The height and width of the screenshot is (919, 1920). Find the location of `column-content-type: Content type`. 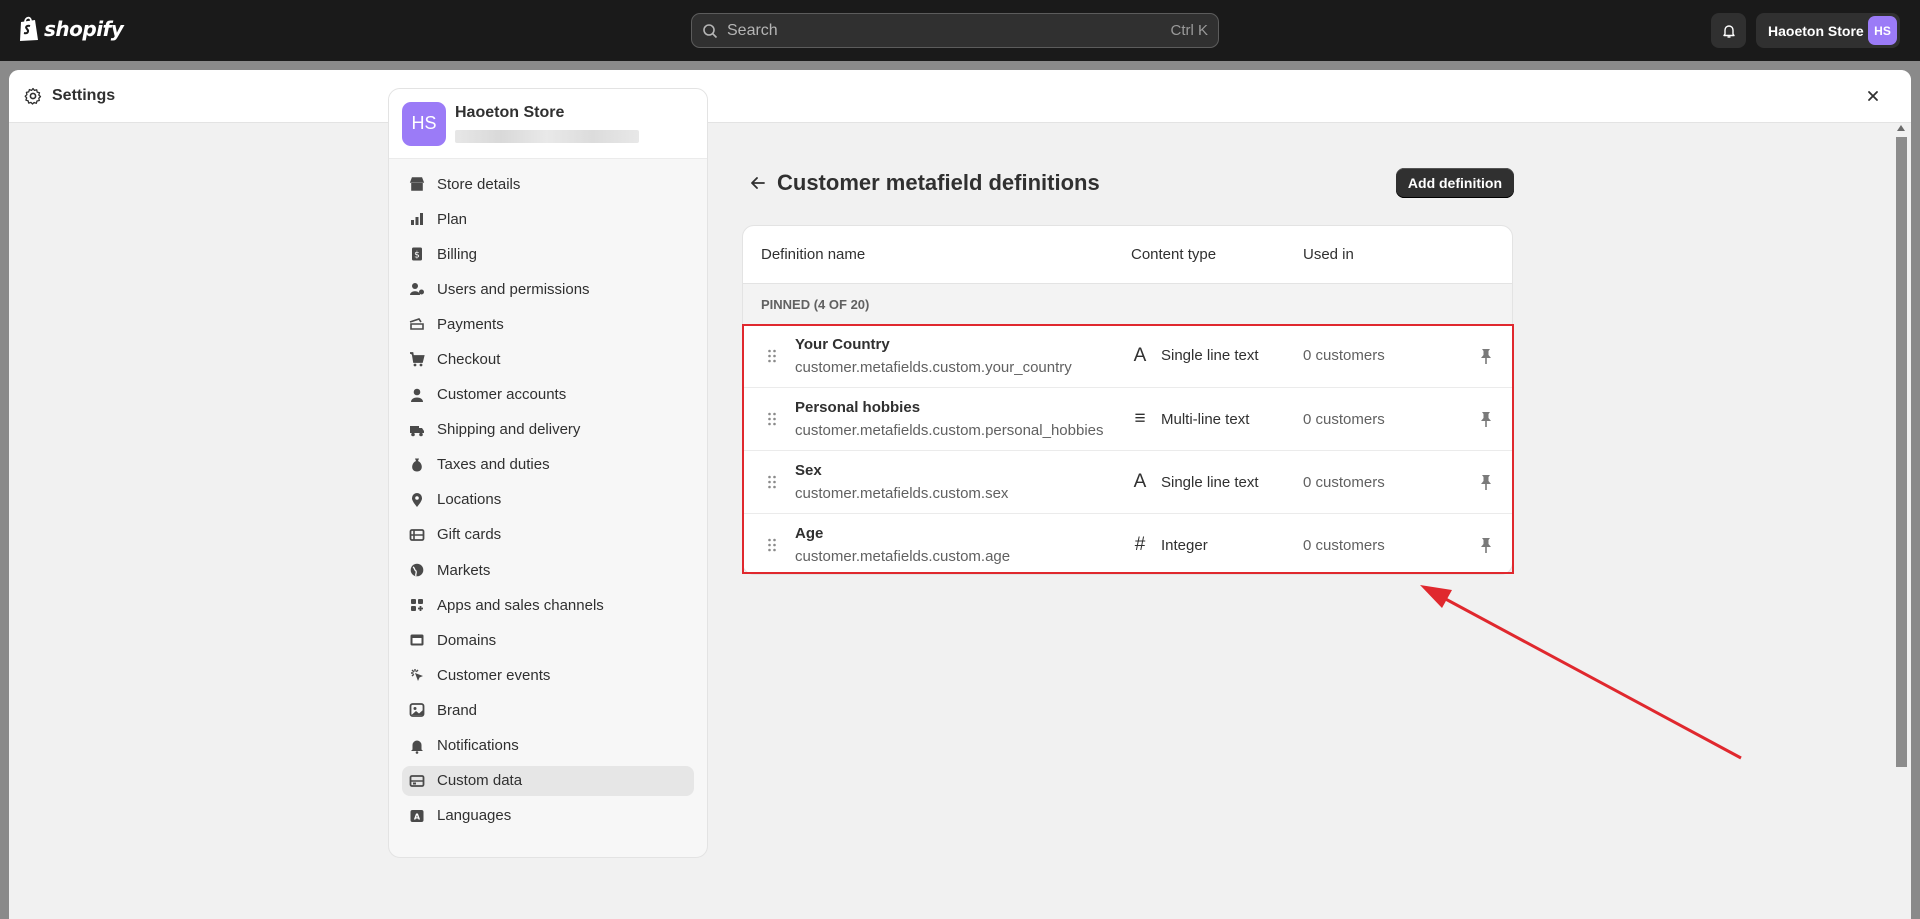

column-content-type: Content type is located at coordinates (1174, 254).